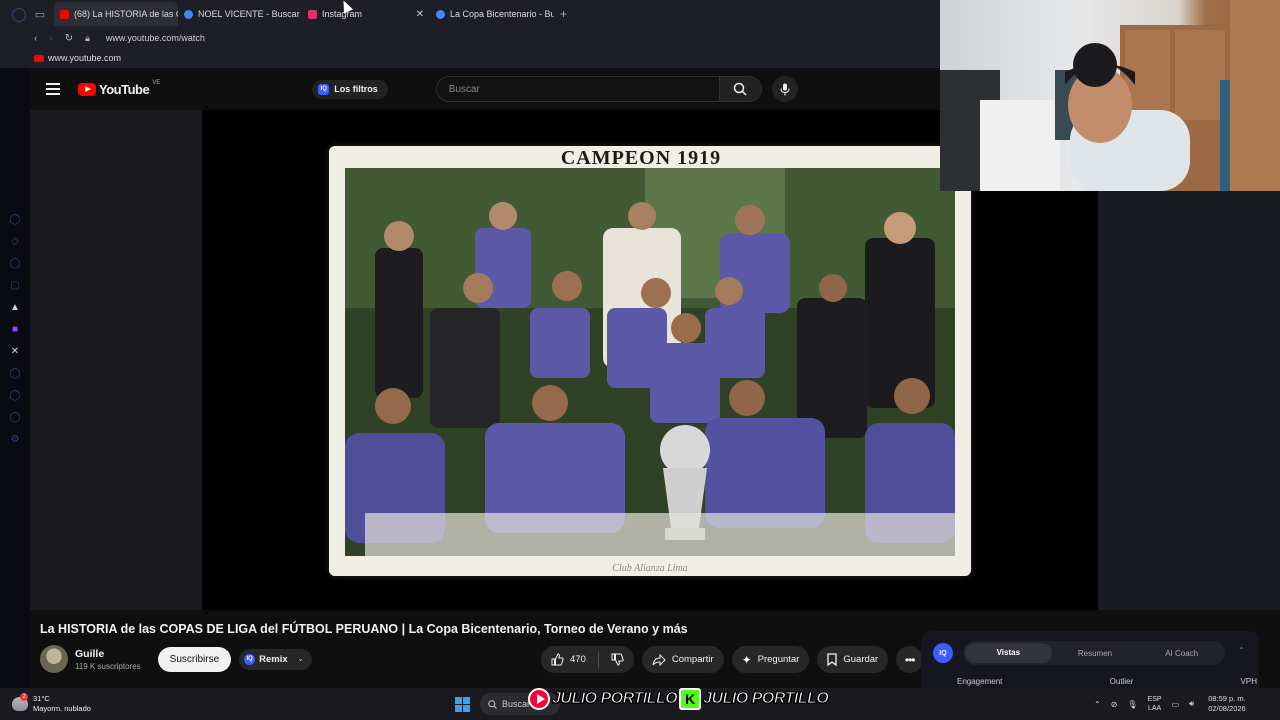 The image size is (1280, 720). What do you see at coordinates (41, 698) in the screenshot?
I see `temperature: 31°C` at bounding box center [41, 698].